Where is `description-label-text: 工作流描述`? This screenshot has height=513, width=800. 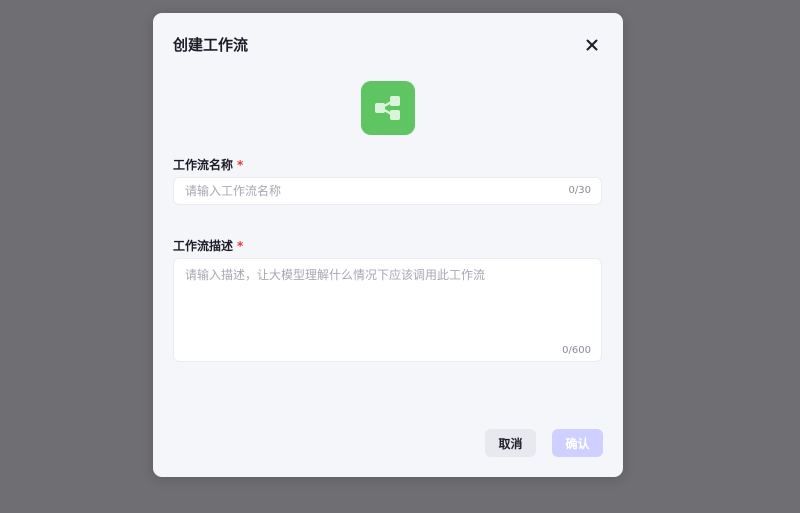
description-label-text: 工作流描述 is located at coordinates (203, 246).